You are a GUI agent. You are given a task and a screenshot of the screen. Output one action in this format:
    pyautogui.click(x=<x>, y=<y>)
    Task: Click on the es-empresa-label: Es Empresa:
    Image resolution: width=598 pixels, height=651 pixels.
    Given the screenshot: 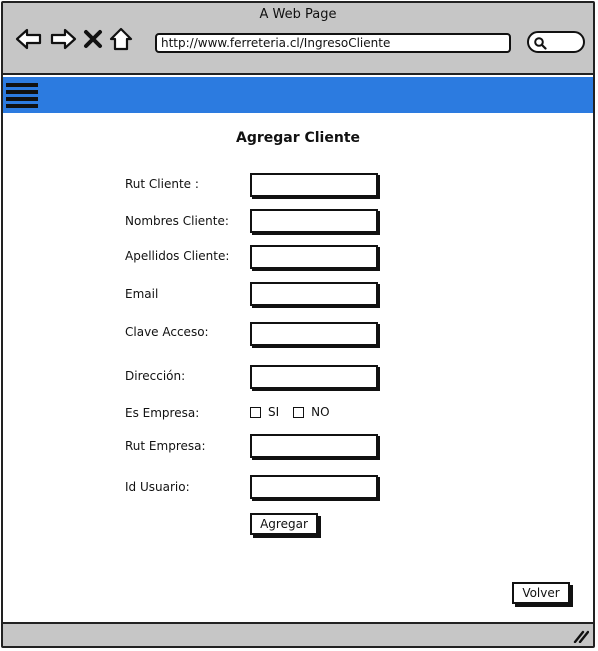 What is the action you would take?
    pyautogui.click(x=162, y=413)
    